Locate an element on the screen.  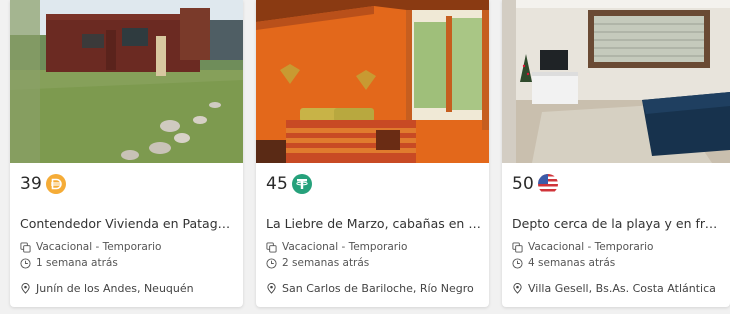
listing-posted-label: 4 semanas atrás is located at coordinates (572, 263).